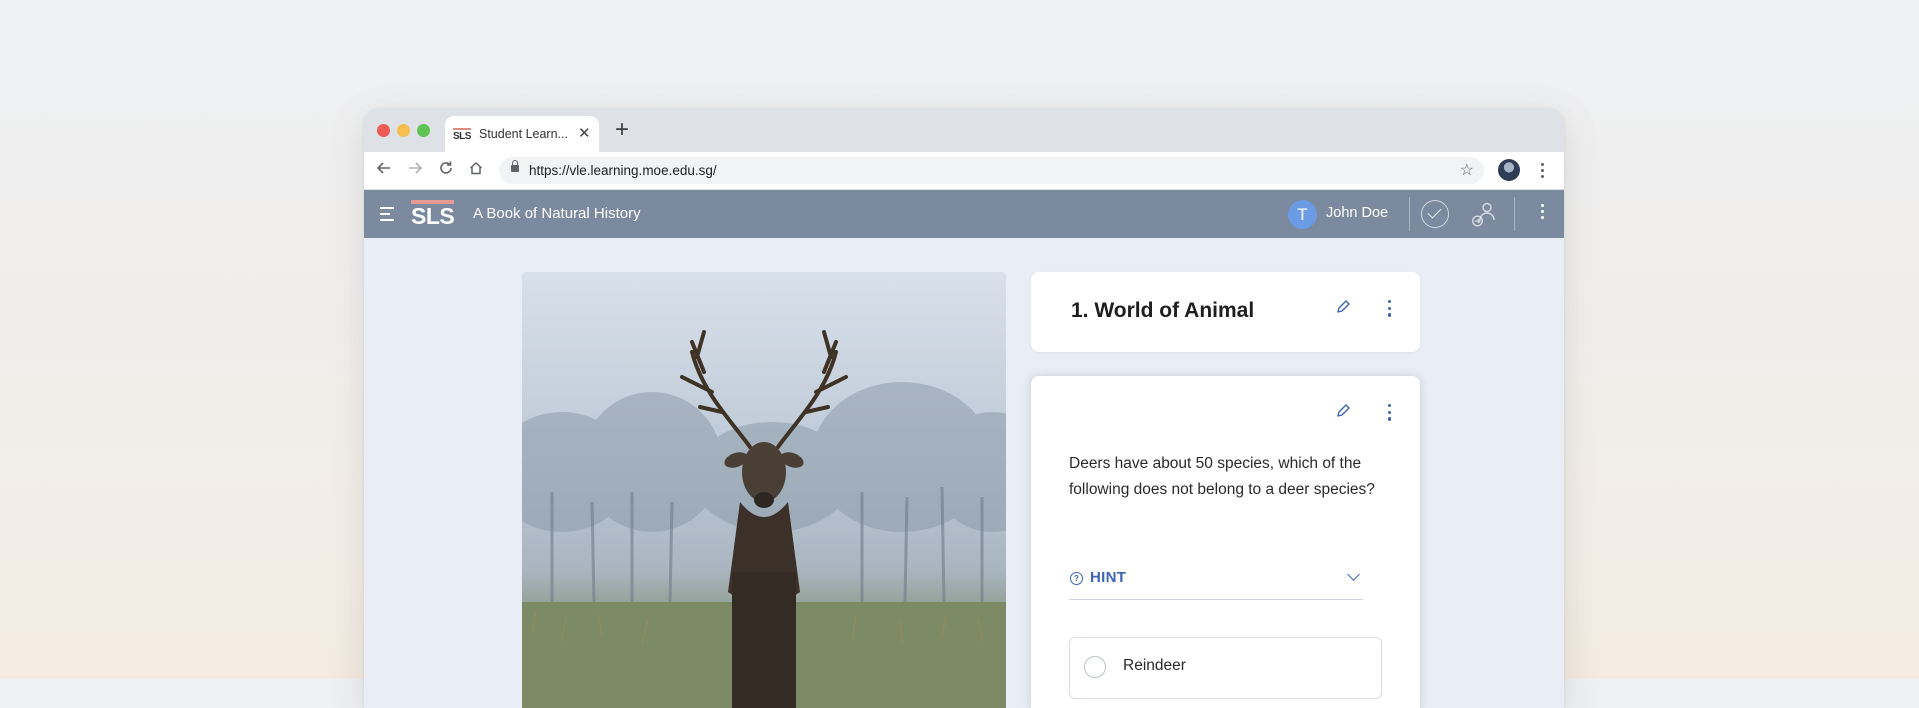  I want to click on section-title: 1. World of Animal, so click(1163, 310).